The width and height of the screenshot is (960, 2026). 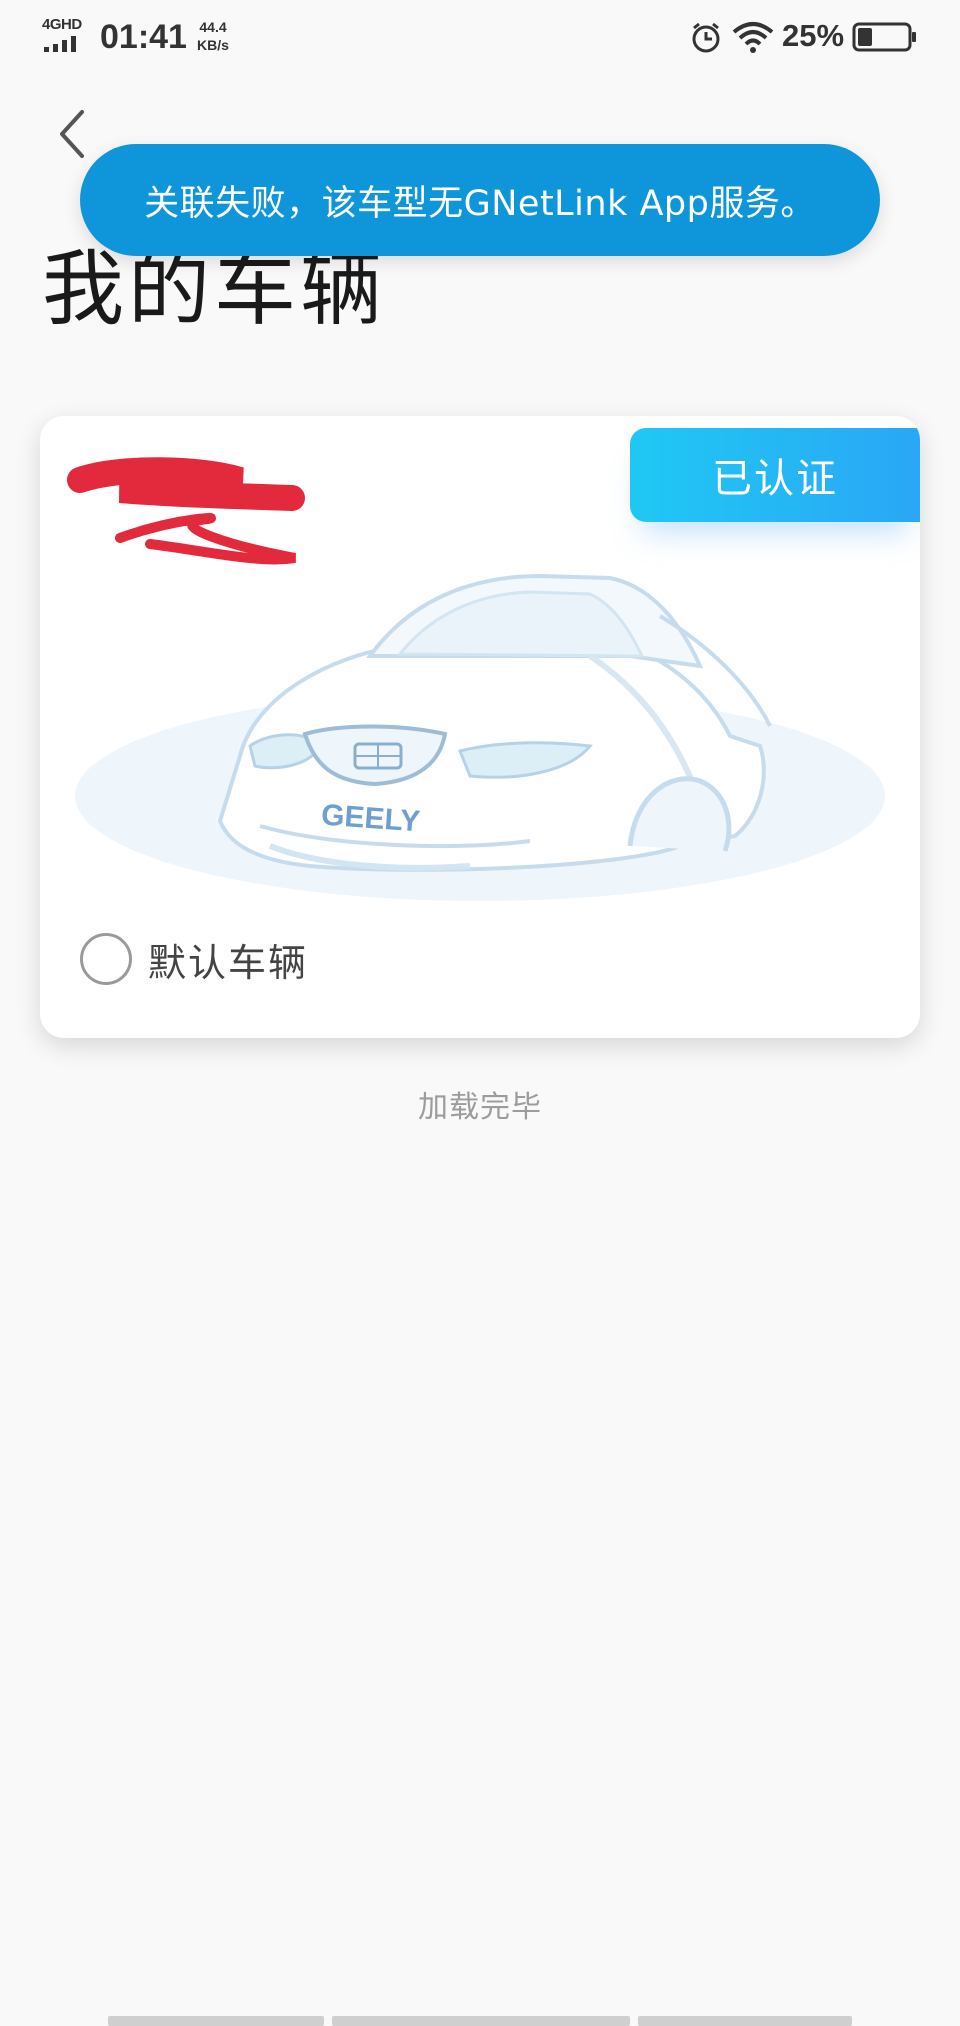 What do you see at coordinates (106, 959) in the screenshot?
I see `default-vehicle-radio` at bounding box center [106, 959].